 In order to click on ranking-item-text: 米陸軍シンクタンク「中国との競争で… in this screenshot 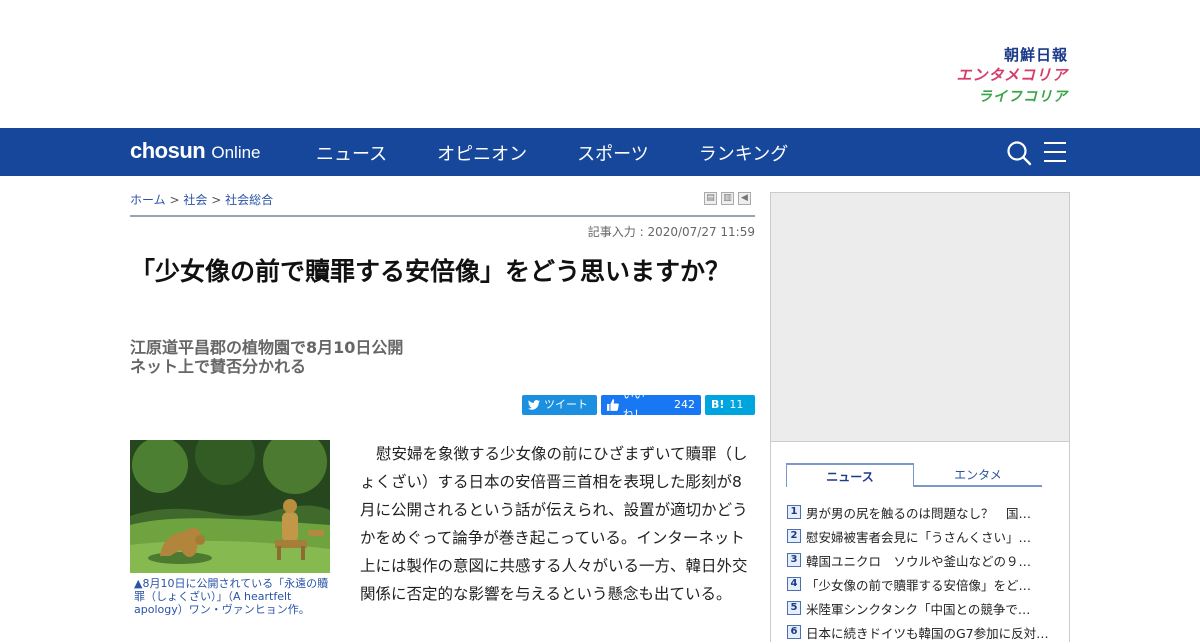, I will do `click(918, 609)`.